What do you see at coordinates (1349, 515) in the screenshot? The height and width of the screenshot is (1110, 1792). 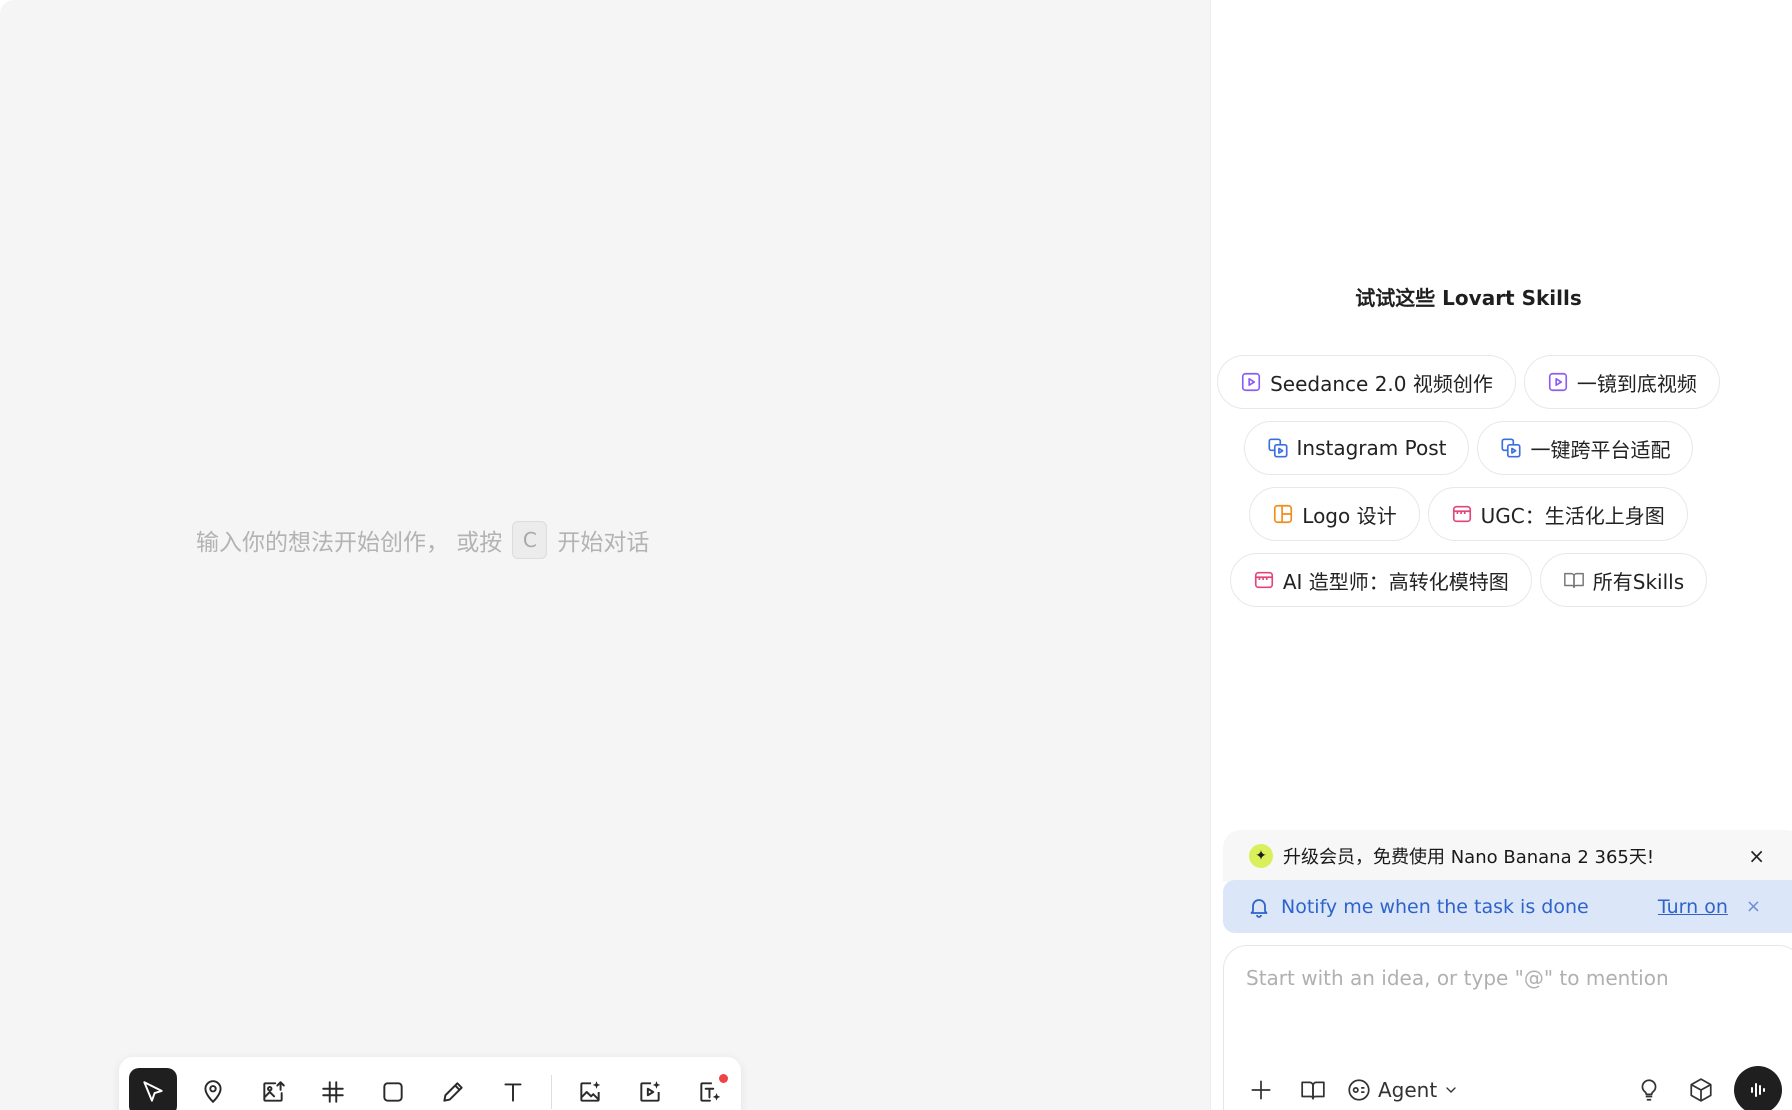 I see `skill-chip-label: Logo 设计` at bounding box center [1349, 515].